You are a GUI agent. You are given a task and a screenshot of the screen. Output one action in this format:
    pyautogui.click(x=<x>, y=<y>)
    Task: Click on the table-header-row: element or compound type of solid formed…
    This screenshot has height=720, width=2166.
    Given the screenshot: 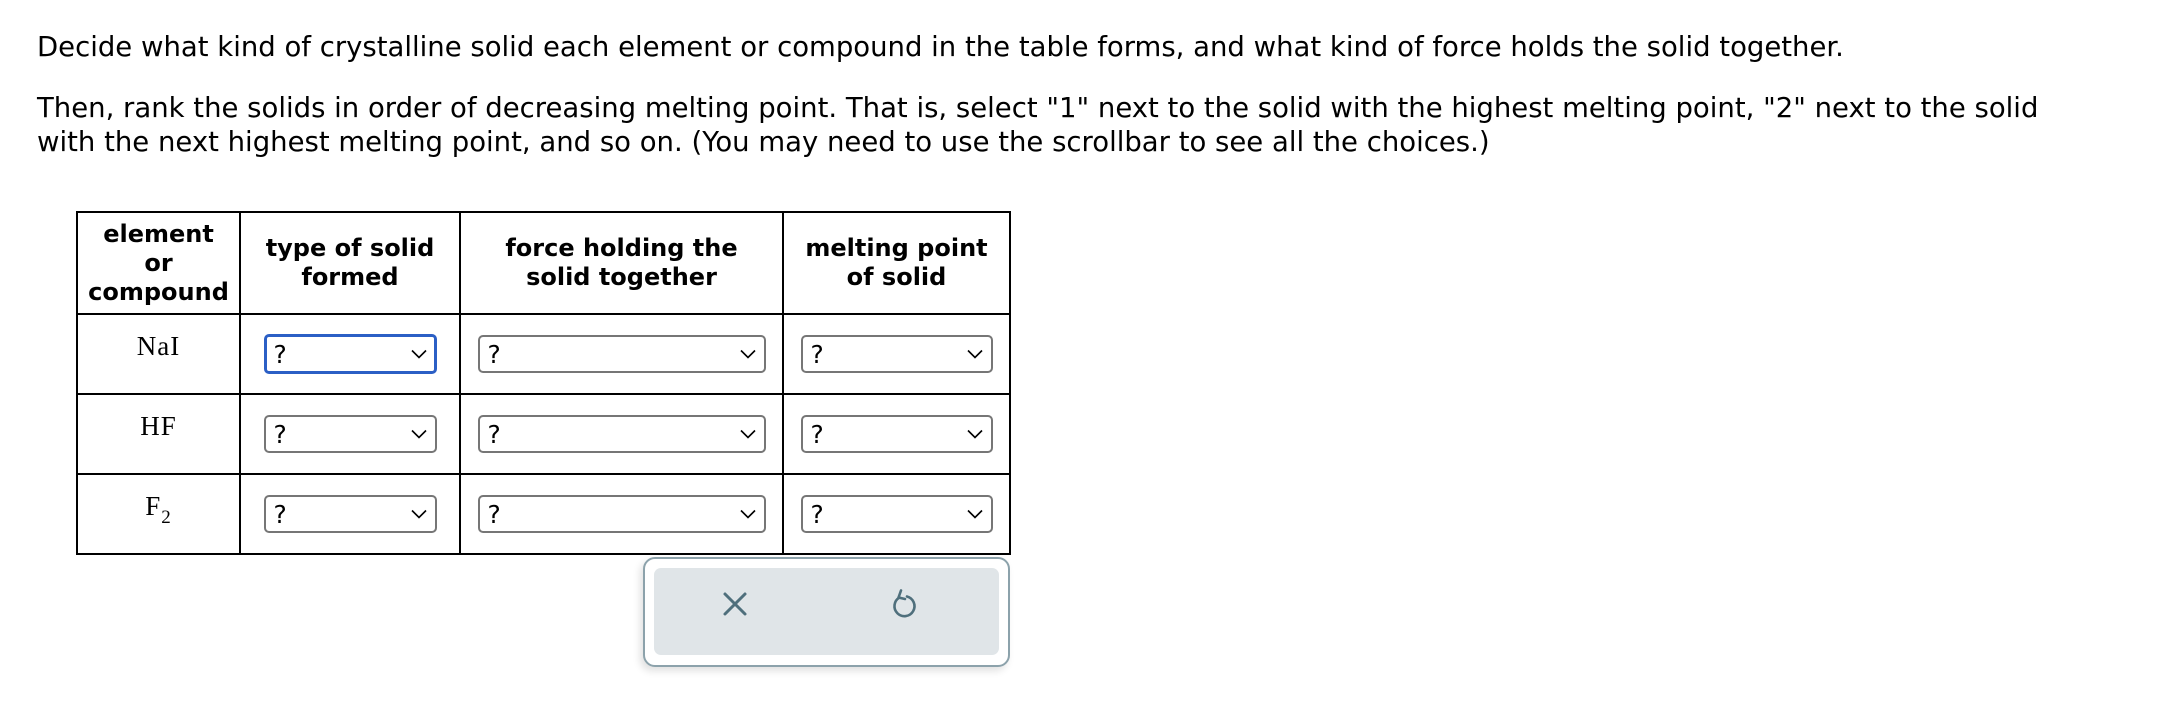 What is the action you would take?
    pyautogui.click(x=543, y=263)
    